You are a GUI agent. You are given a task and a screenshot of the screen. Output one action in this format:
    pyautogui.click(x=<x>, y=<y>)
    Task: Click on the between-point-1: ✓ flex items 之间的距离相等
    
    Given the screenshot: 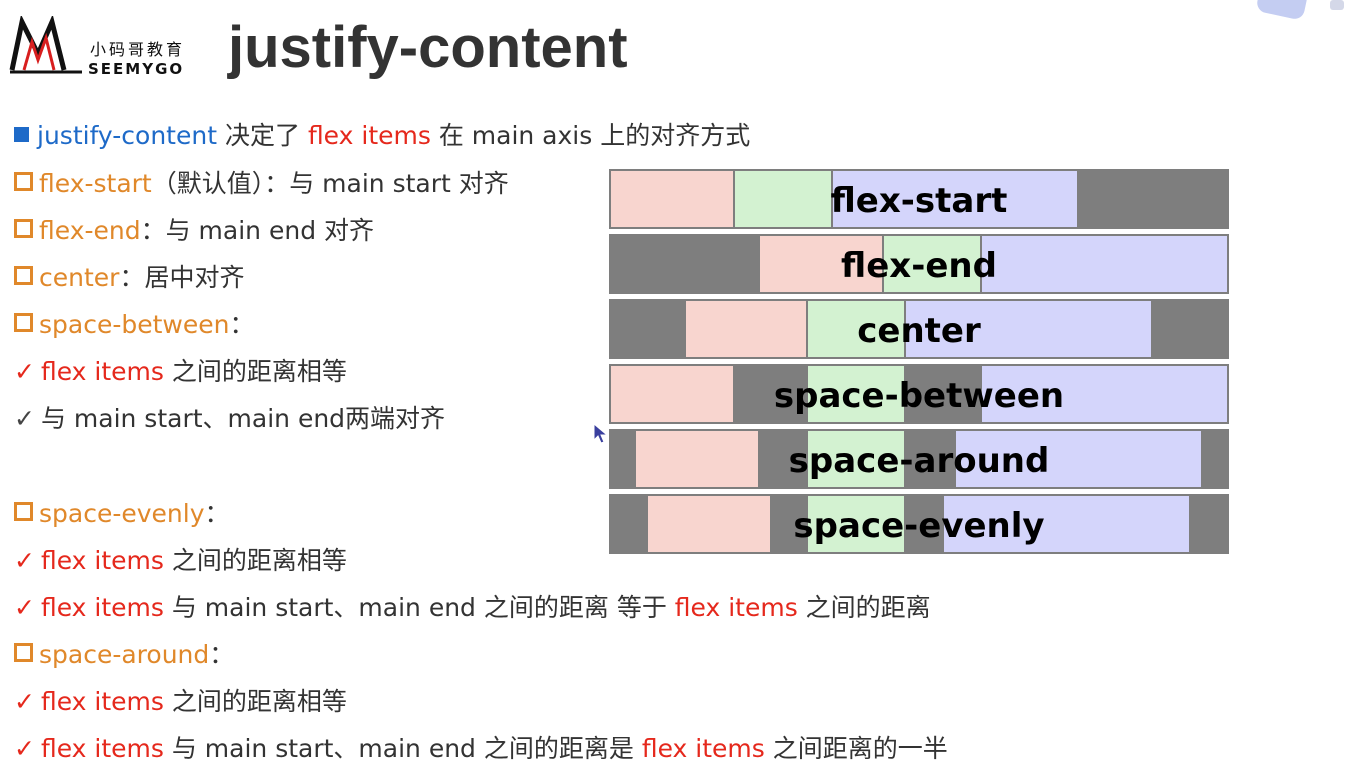 What is the action you would take?
    pyautogui.click(x=180, y=370)
    